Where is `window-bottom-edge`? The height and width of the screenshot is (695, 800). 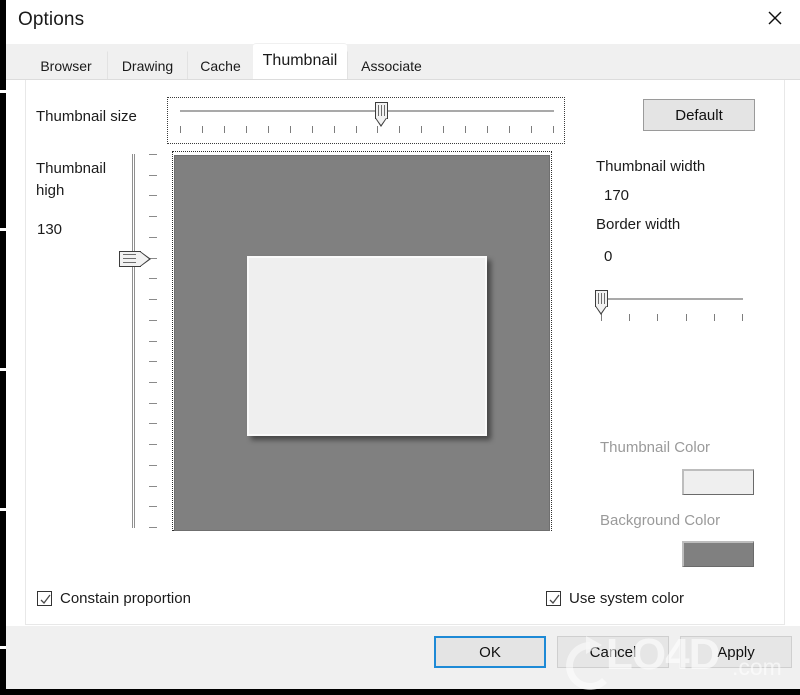 window-bottom-edge is located at coordinates (400, 692).